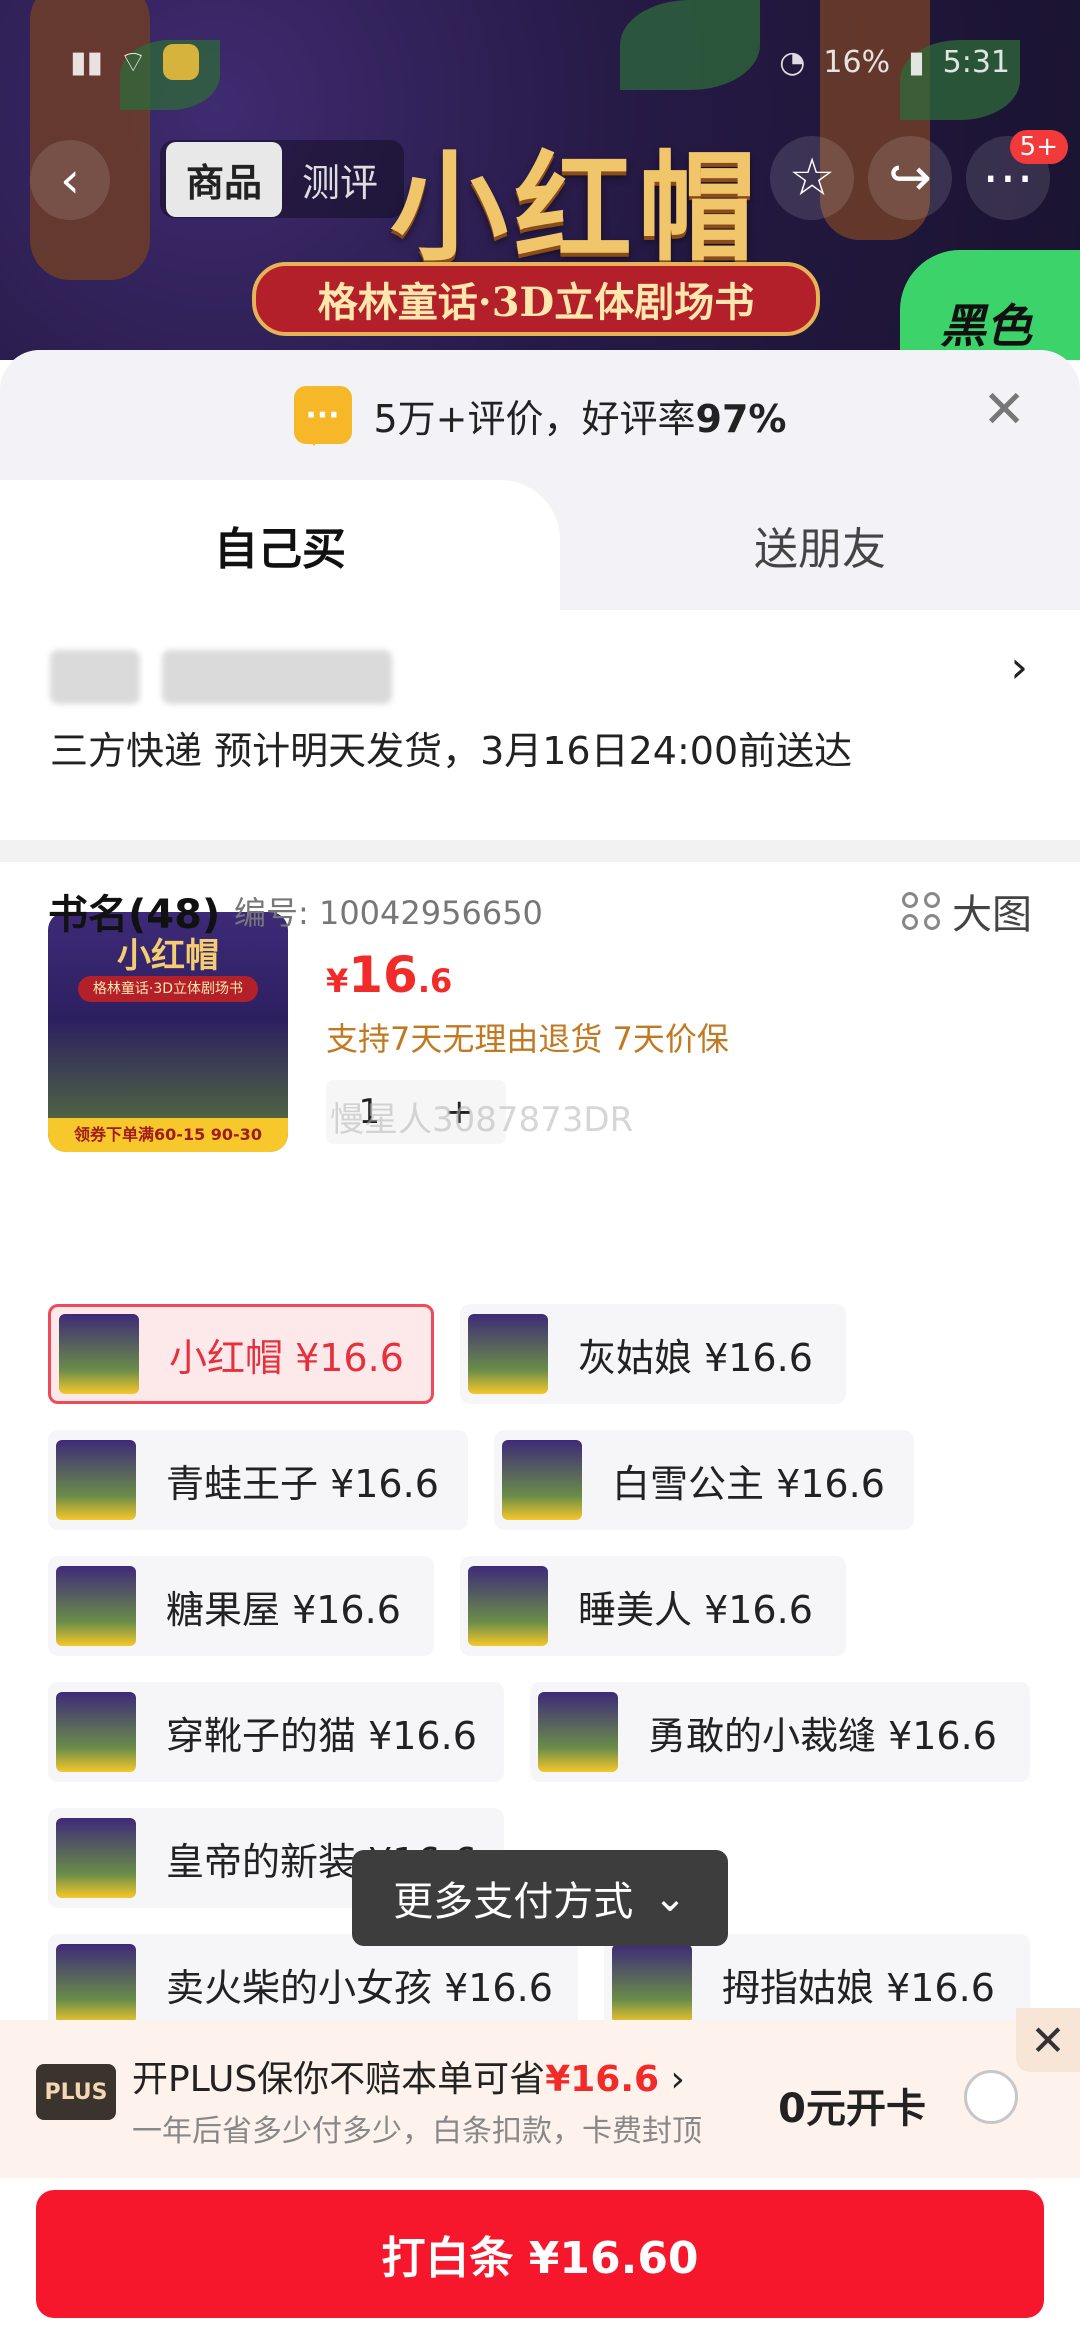  What do you see at coordinates (976, 62) in the screenshot?
I see `clock: 5:31` at bounding box center [976, 62].